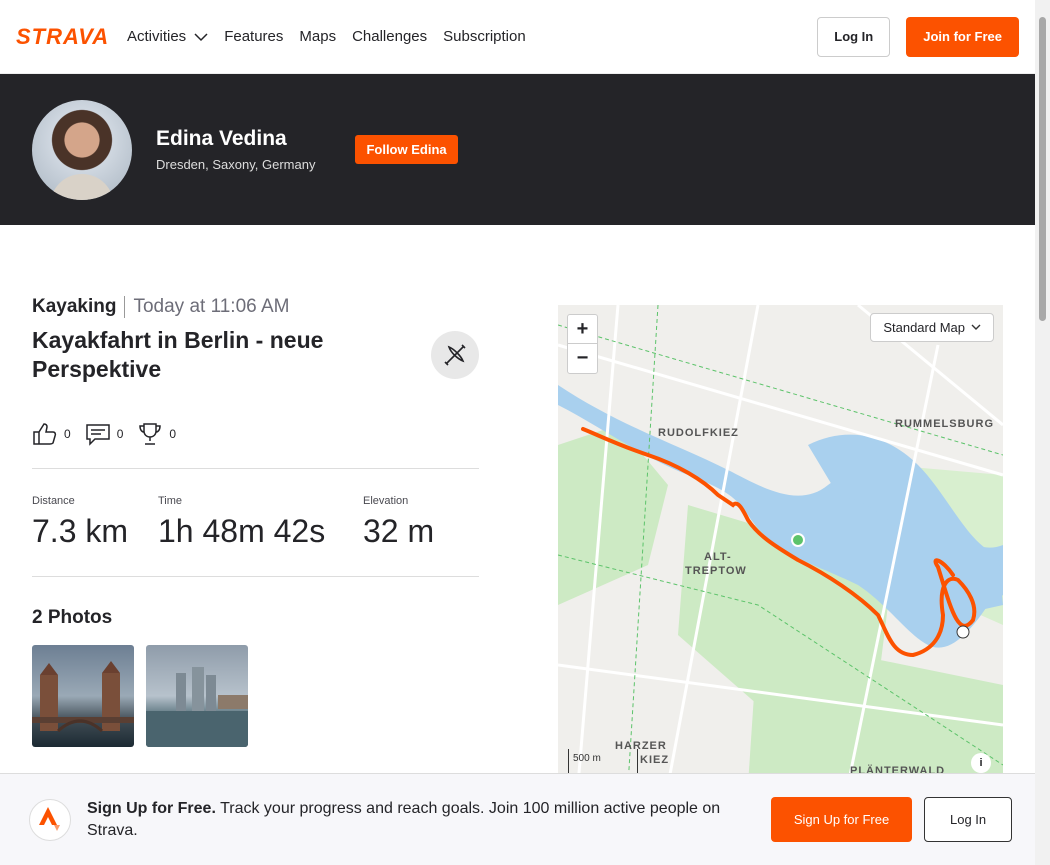  Describe the element at coordinates (841, 819) in the screenshot. I see `banner-signup-button: Sign Up for Free` at that location.